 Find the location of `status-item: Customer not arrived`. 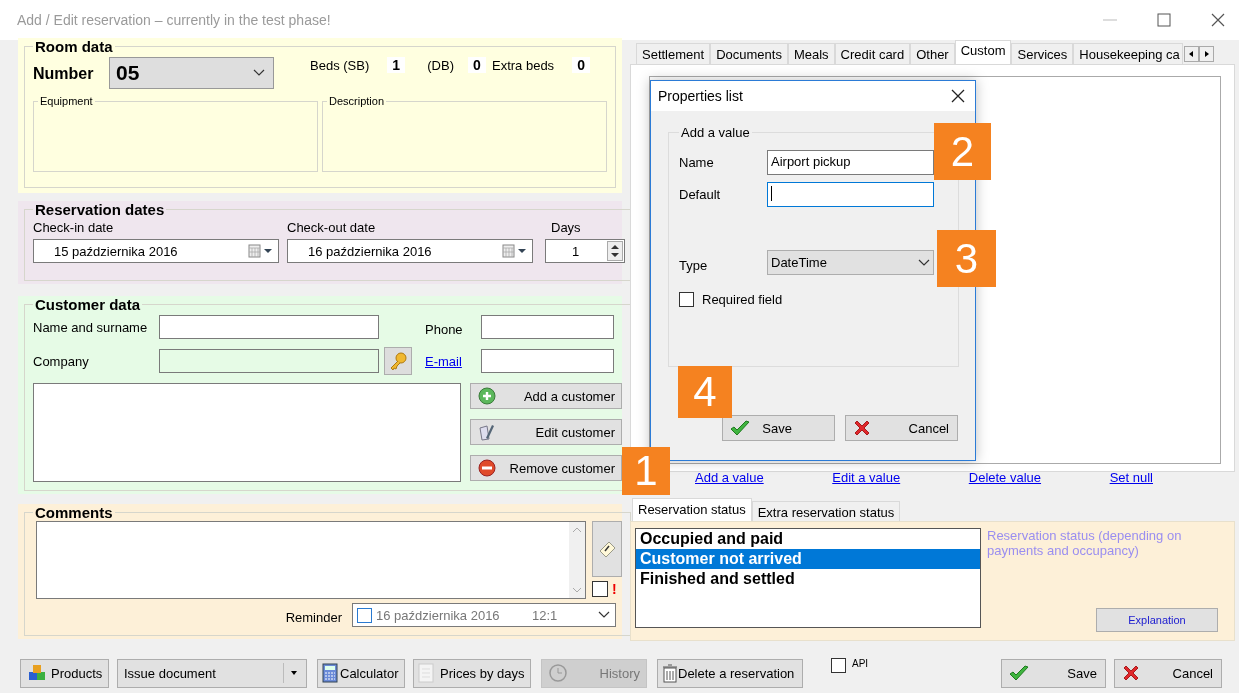

status-item: Customer not arrived is located at coordinates (808, 559).